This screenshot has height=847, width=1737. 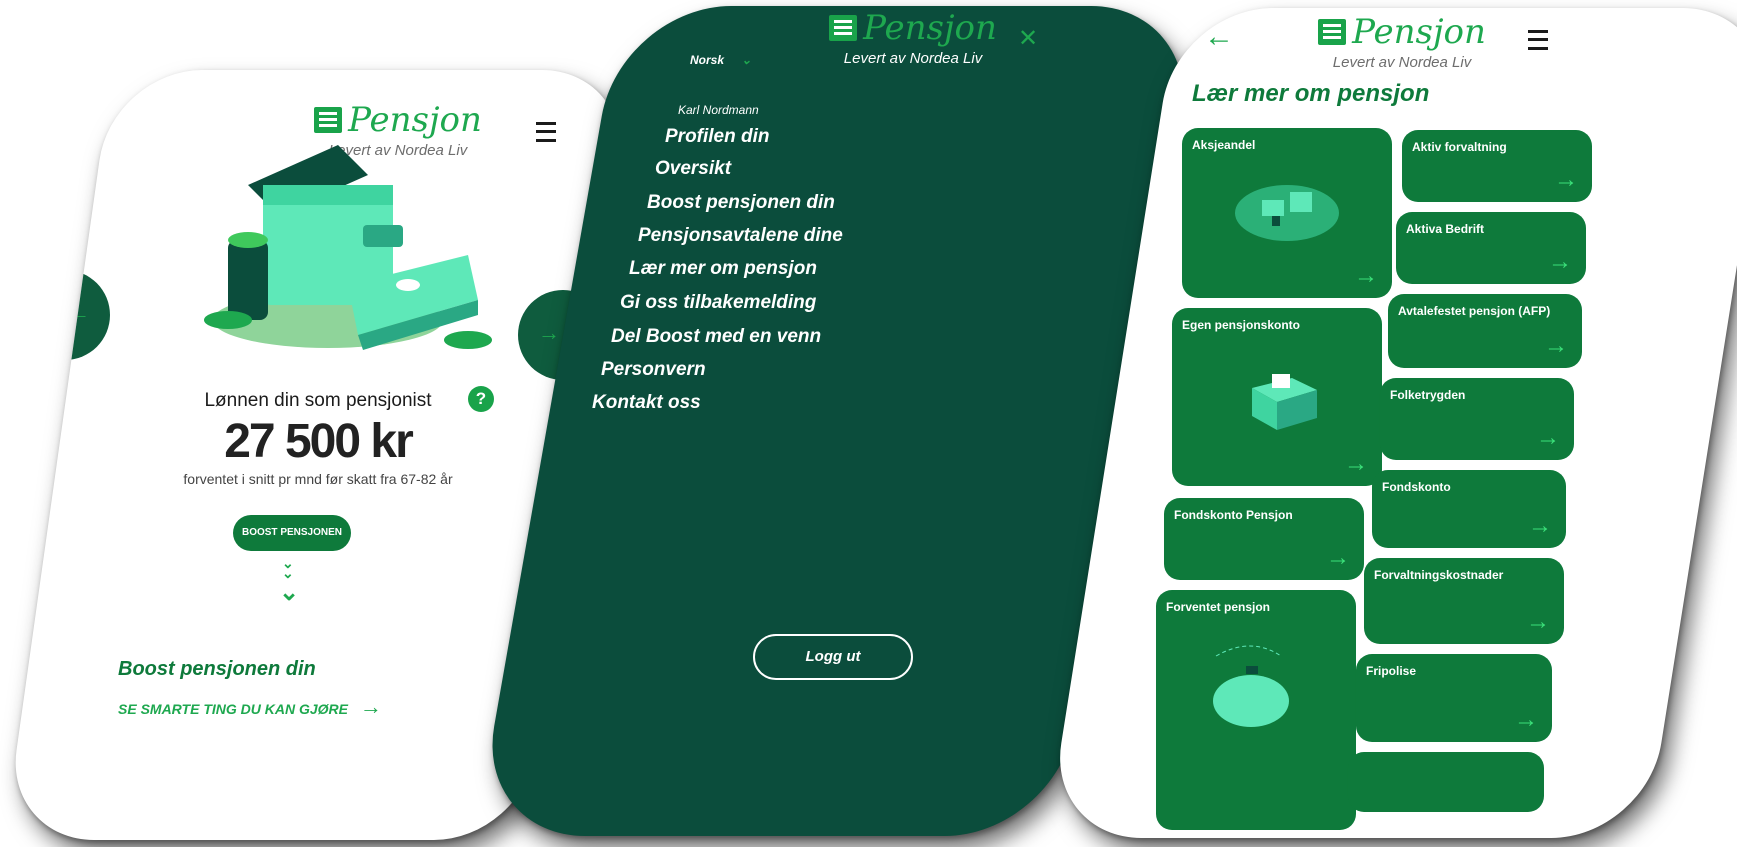 What do you see at coordinates (833, 657) in the screenshot?
I see `logout-button: Logg ut` at bounding box center [833, 657].